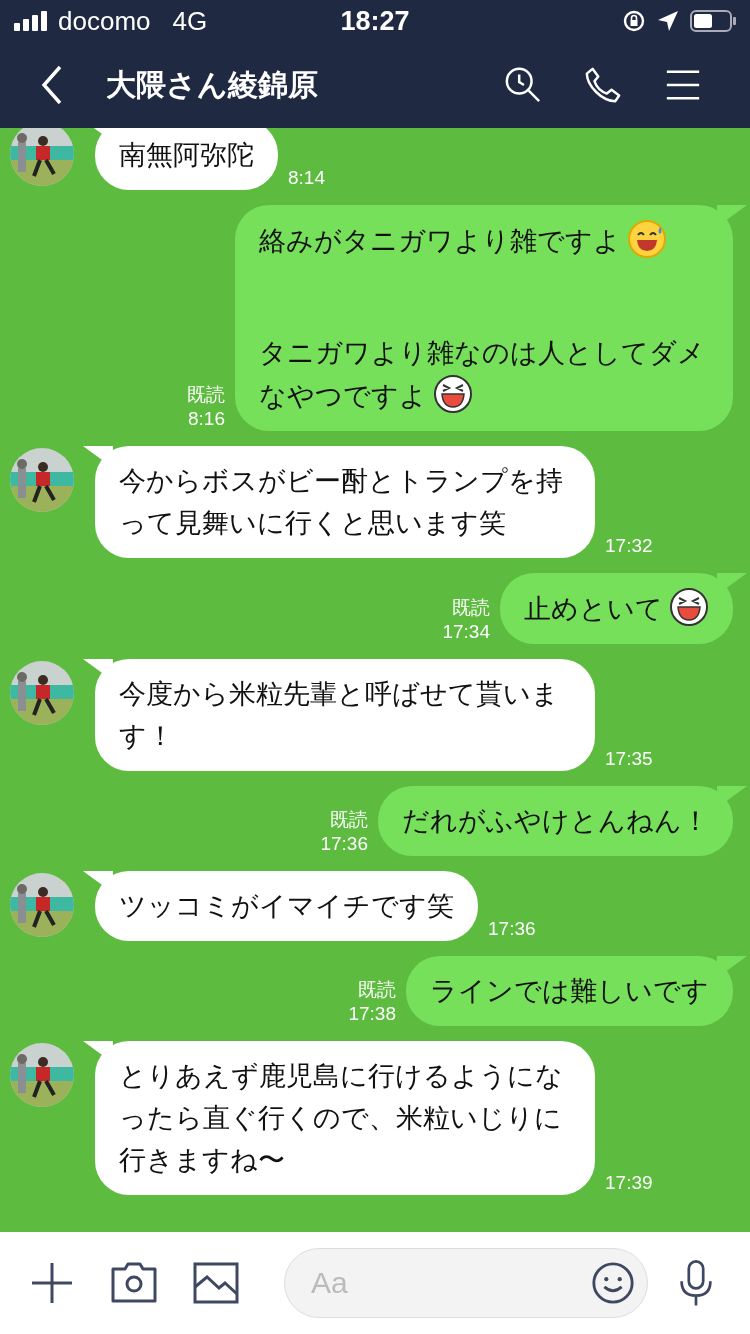 This screenshot has width=750, height=1334. Describe the element at coordinates (206, 419) in the screenshot. I see `message-time: 8:16` at that location.